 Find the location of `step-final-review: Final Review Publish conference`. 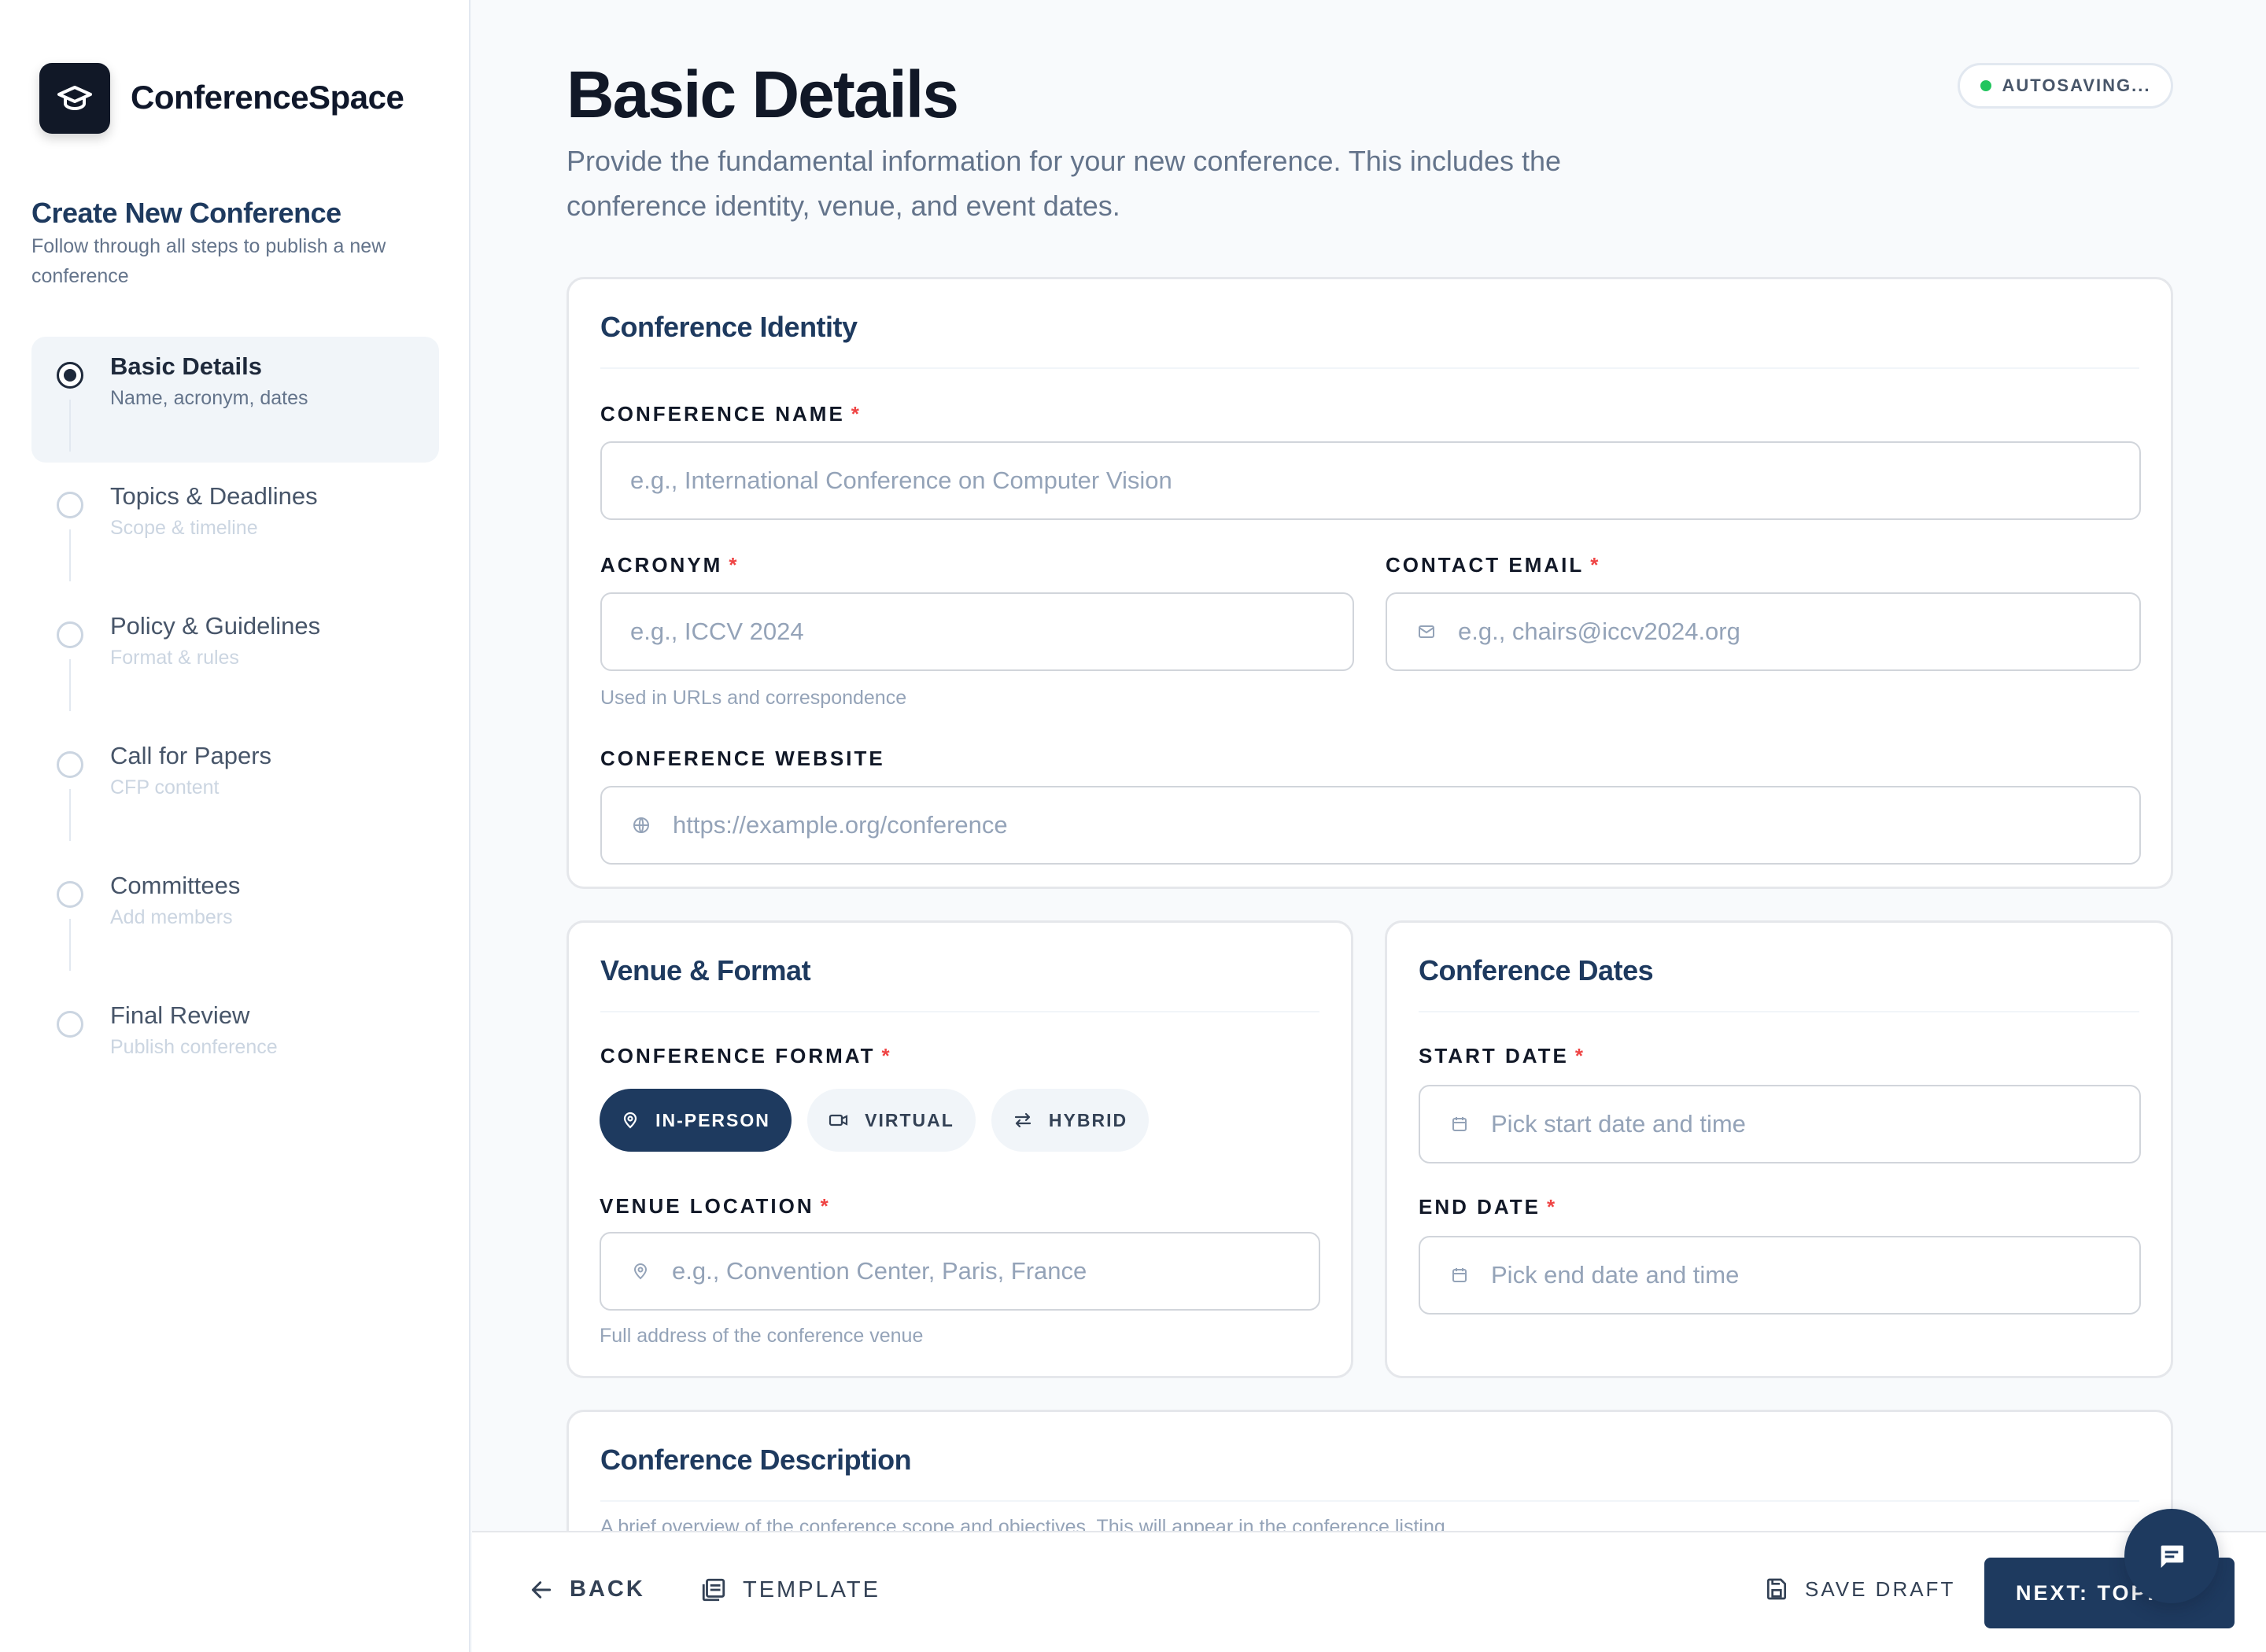

step-final-review: Final Review Publish conference is located at coordinates (235, 1050).